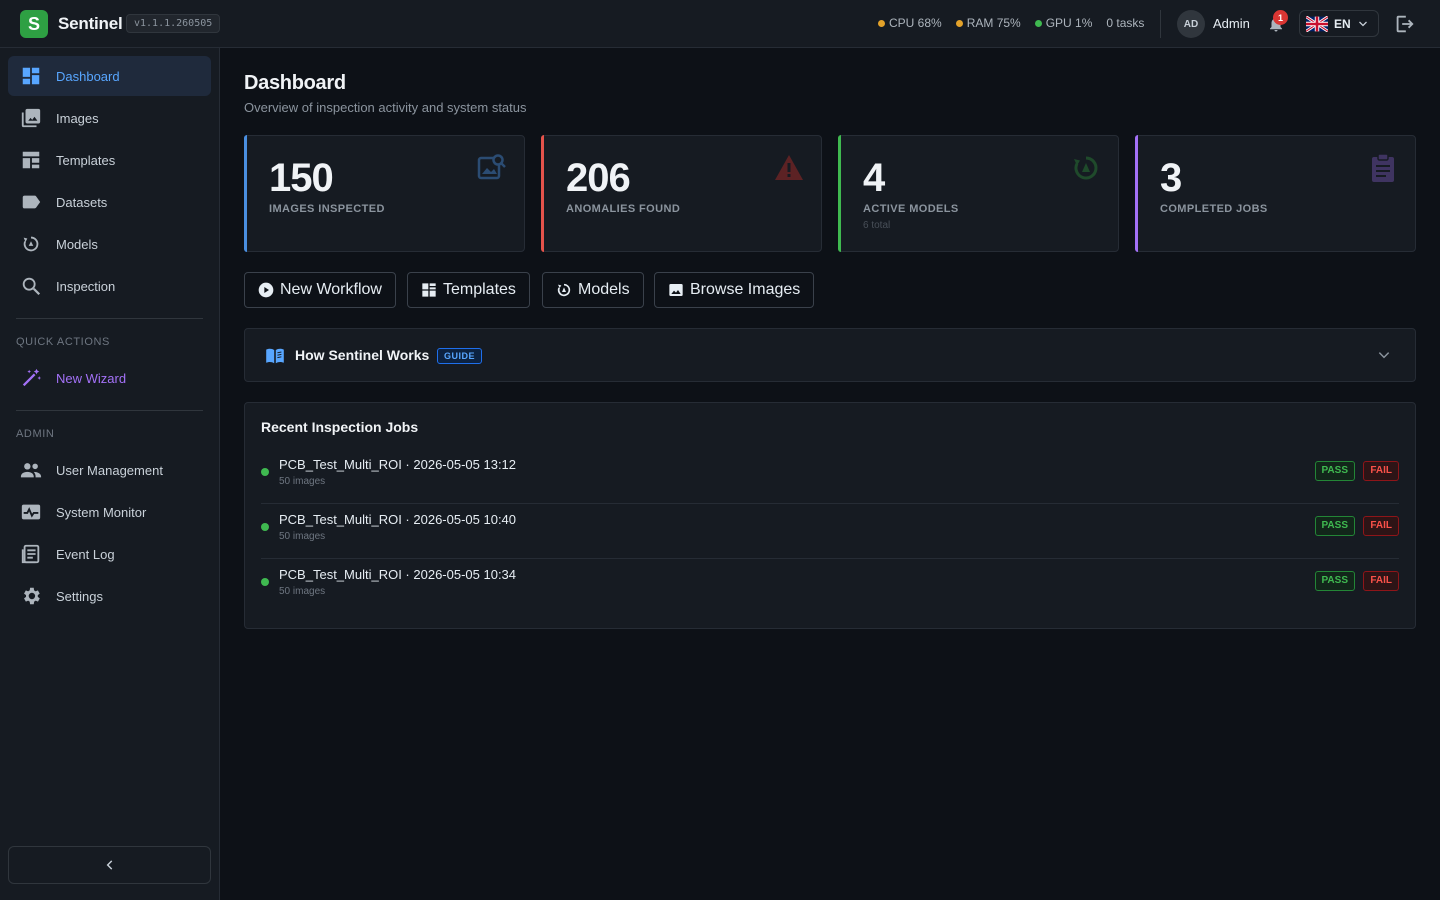  I want to click on ram-stat: RAM 75%, so click(988, 23).